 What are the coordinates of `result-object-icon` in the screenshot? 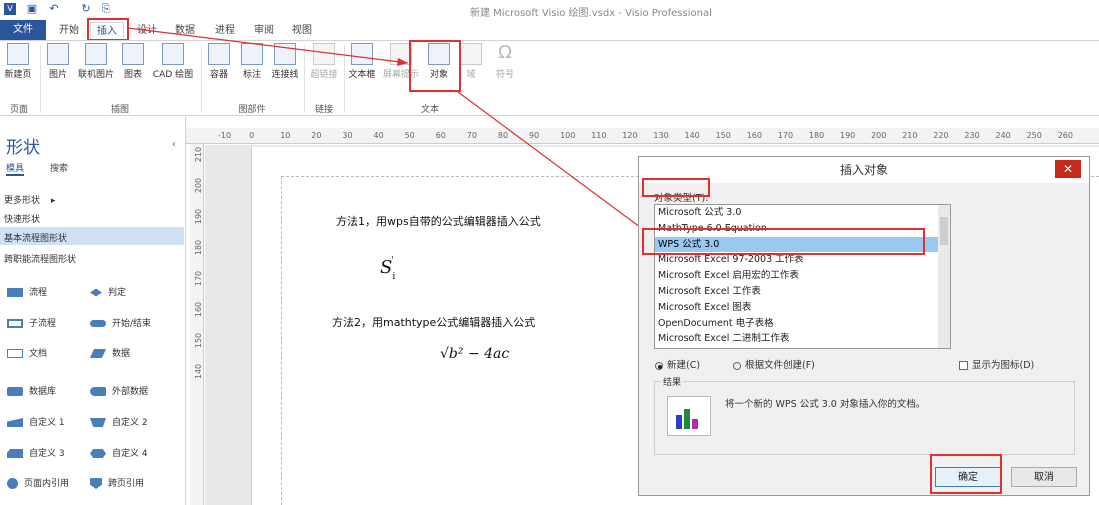 It's located at (689, 416).